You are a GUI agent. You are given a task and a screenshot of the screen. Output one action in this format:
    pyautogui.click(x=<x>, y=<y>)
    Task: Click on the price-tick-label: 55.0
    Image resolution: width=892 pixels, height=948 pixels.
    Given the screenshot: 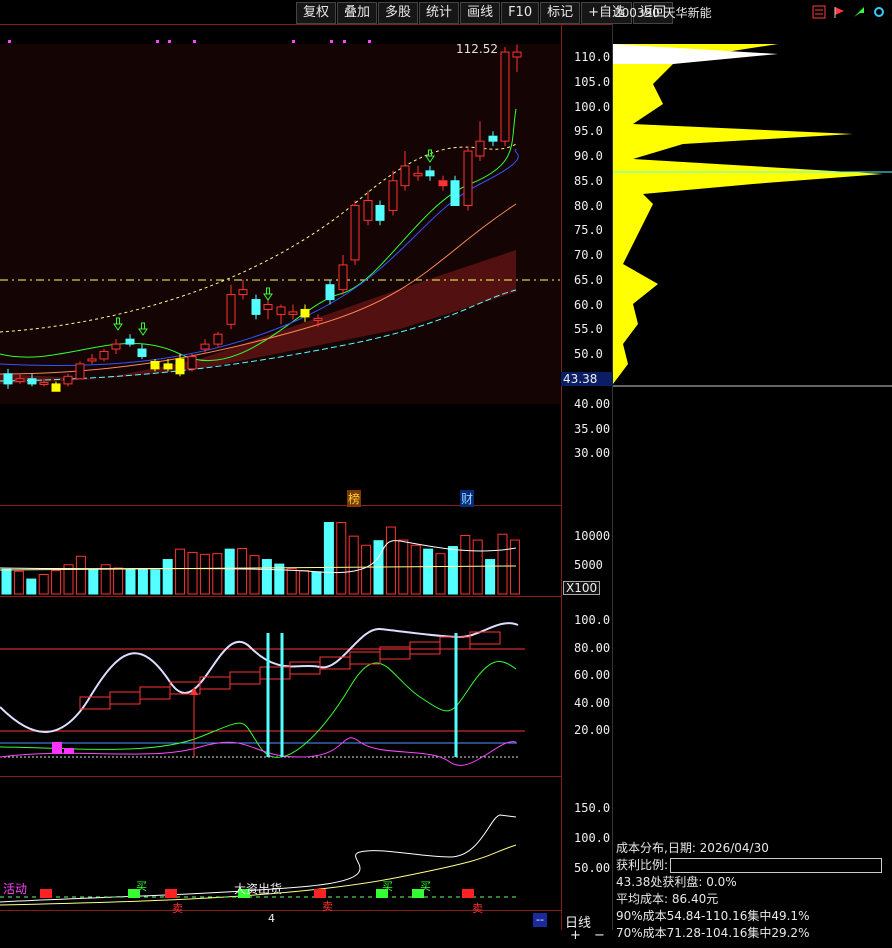 What is the action you would take?
    pyautogui.click(x=588, y=329)
    